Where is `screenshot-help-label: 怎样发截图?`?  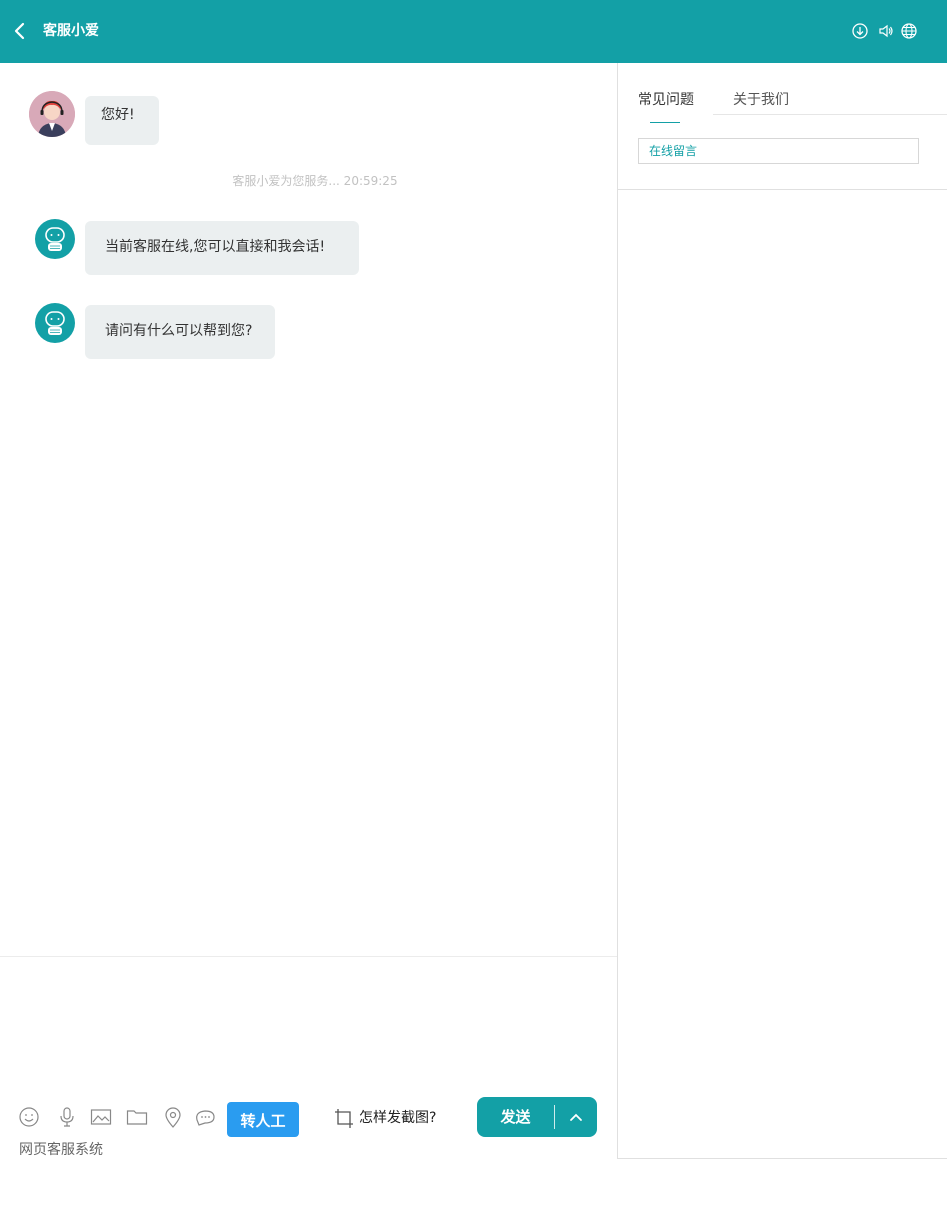 screenshot-help-label: 怎样发截图? is located at coordinates (398, 1118).